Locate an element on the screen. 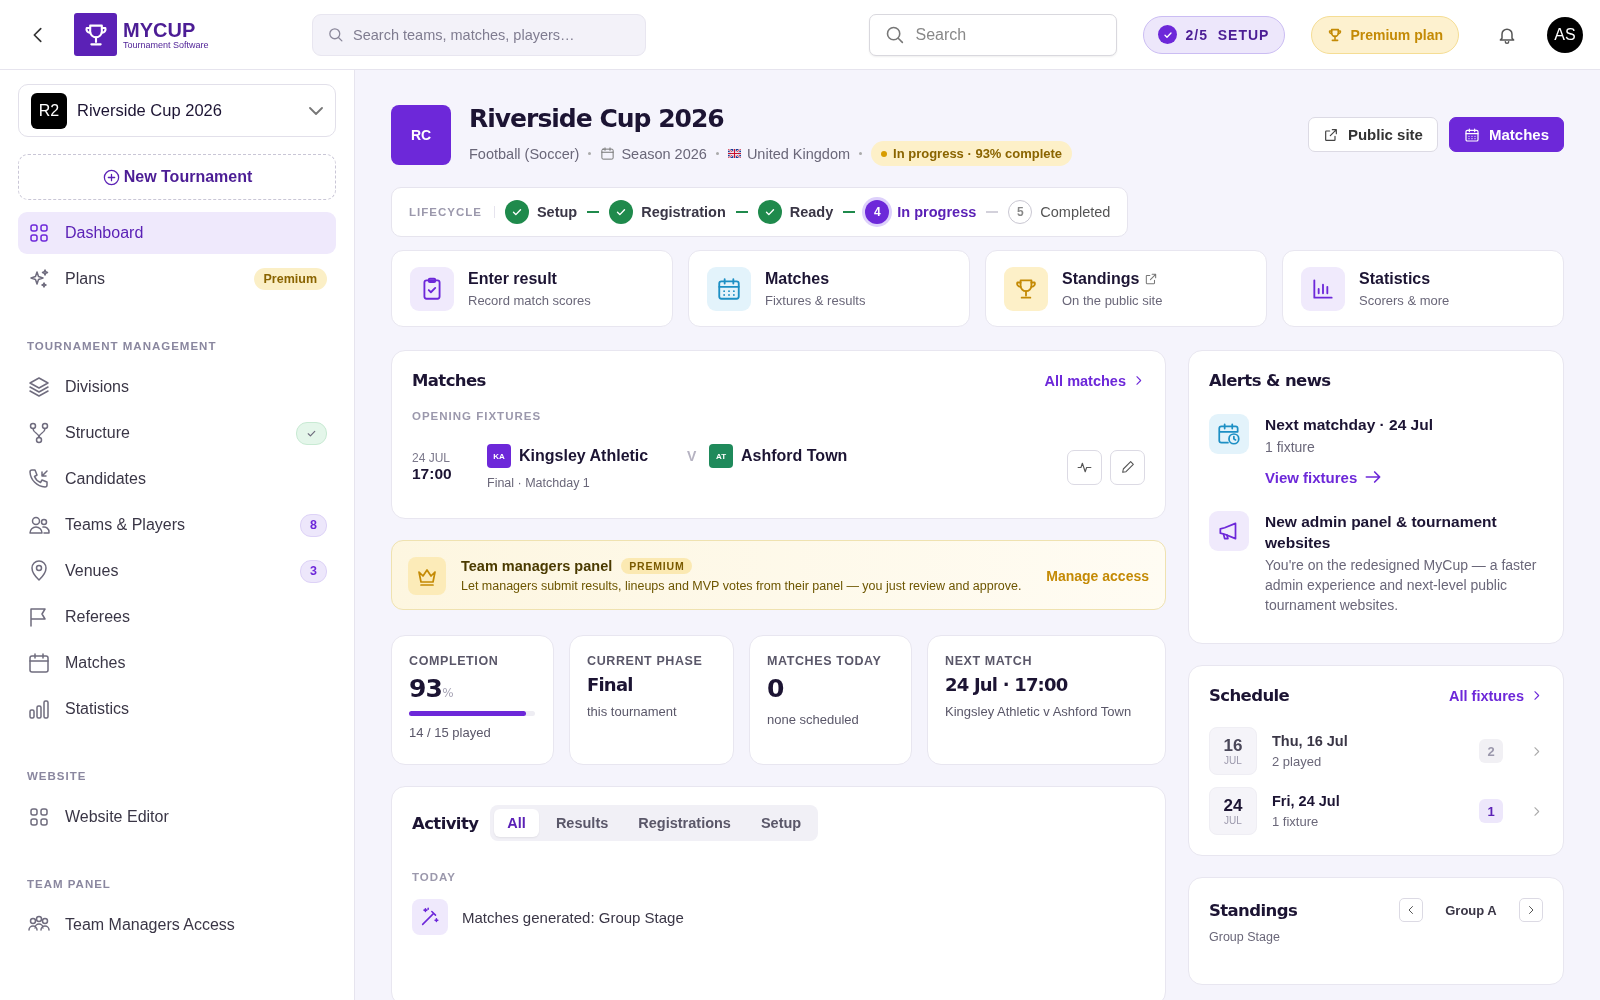 The image size is (1600, 1000). sidebar-item: Matches is located at coordinates (177, 663).